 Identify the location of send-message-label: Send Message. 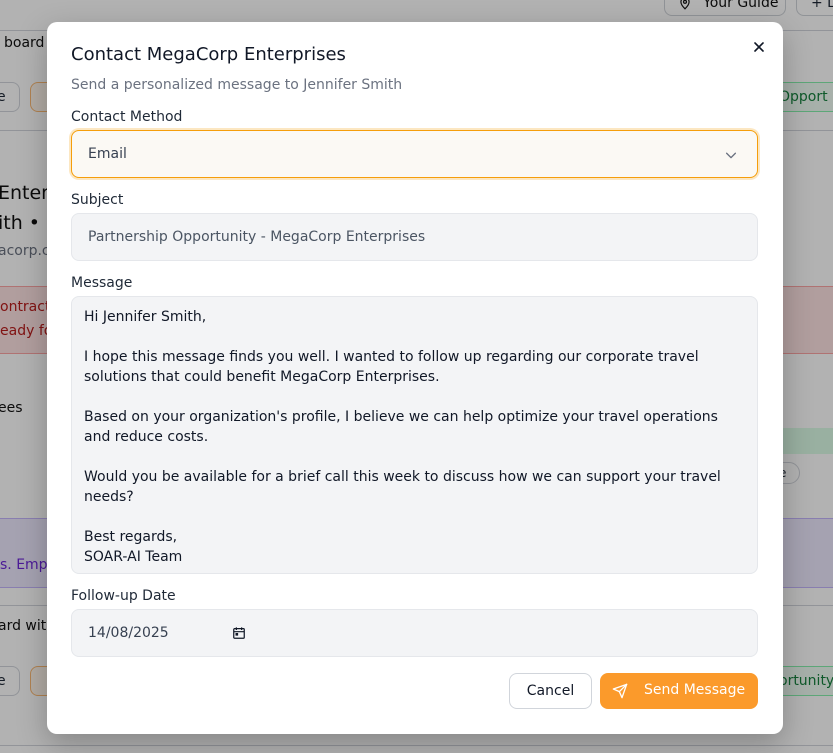
(695, 690).